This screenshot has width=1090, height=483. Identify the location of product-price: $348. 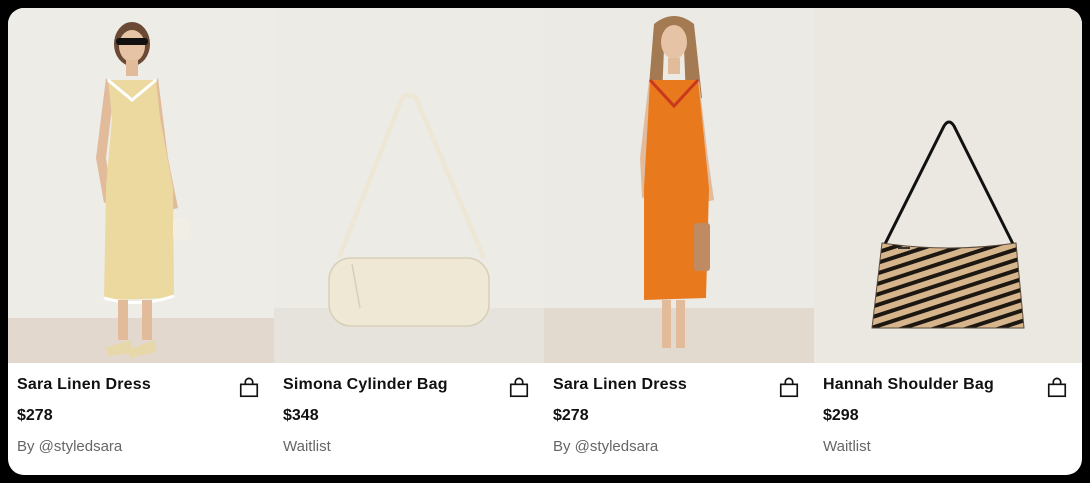
(301, 415).